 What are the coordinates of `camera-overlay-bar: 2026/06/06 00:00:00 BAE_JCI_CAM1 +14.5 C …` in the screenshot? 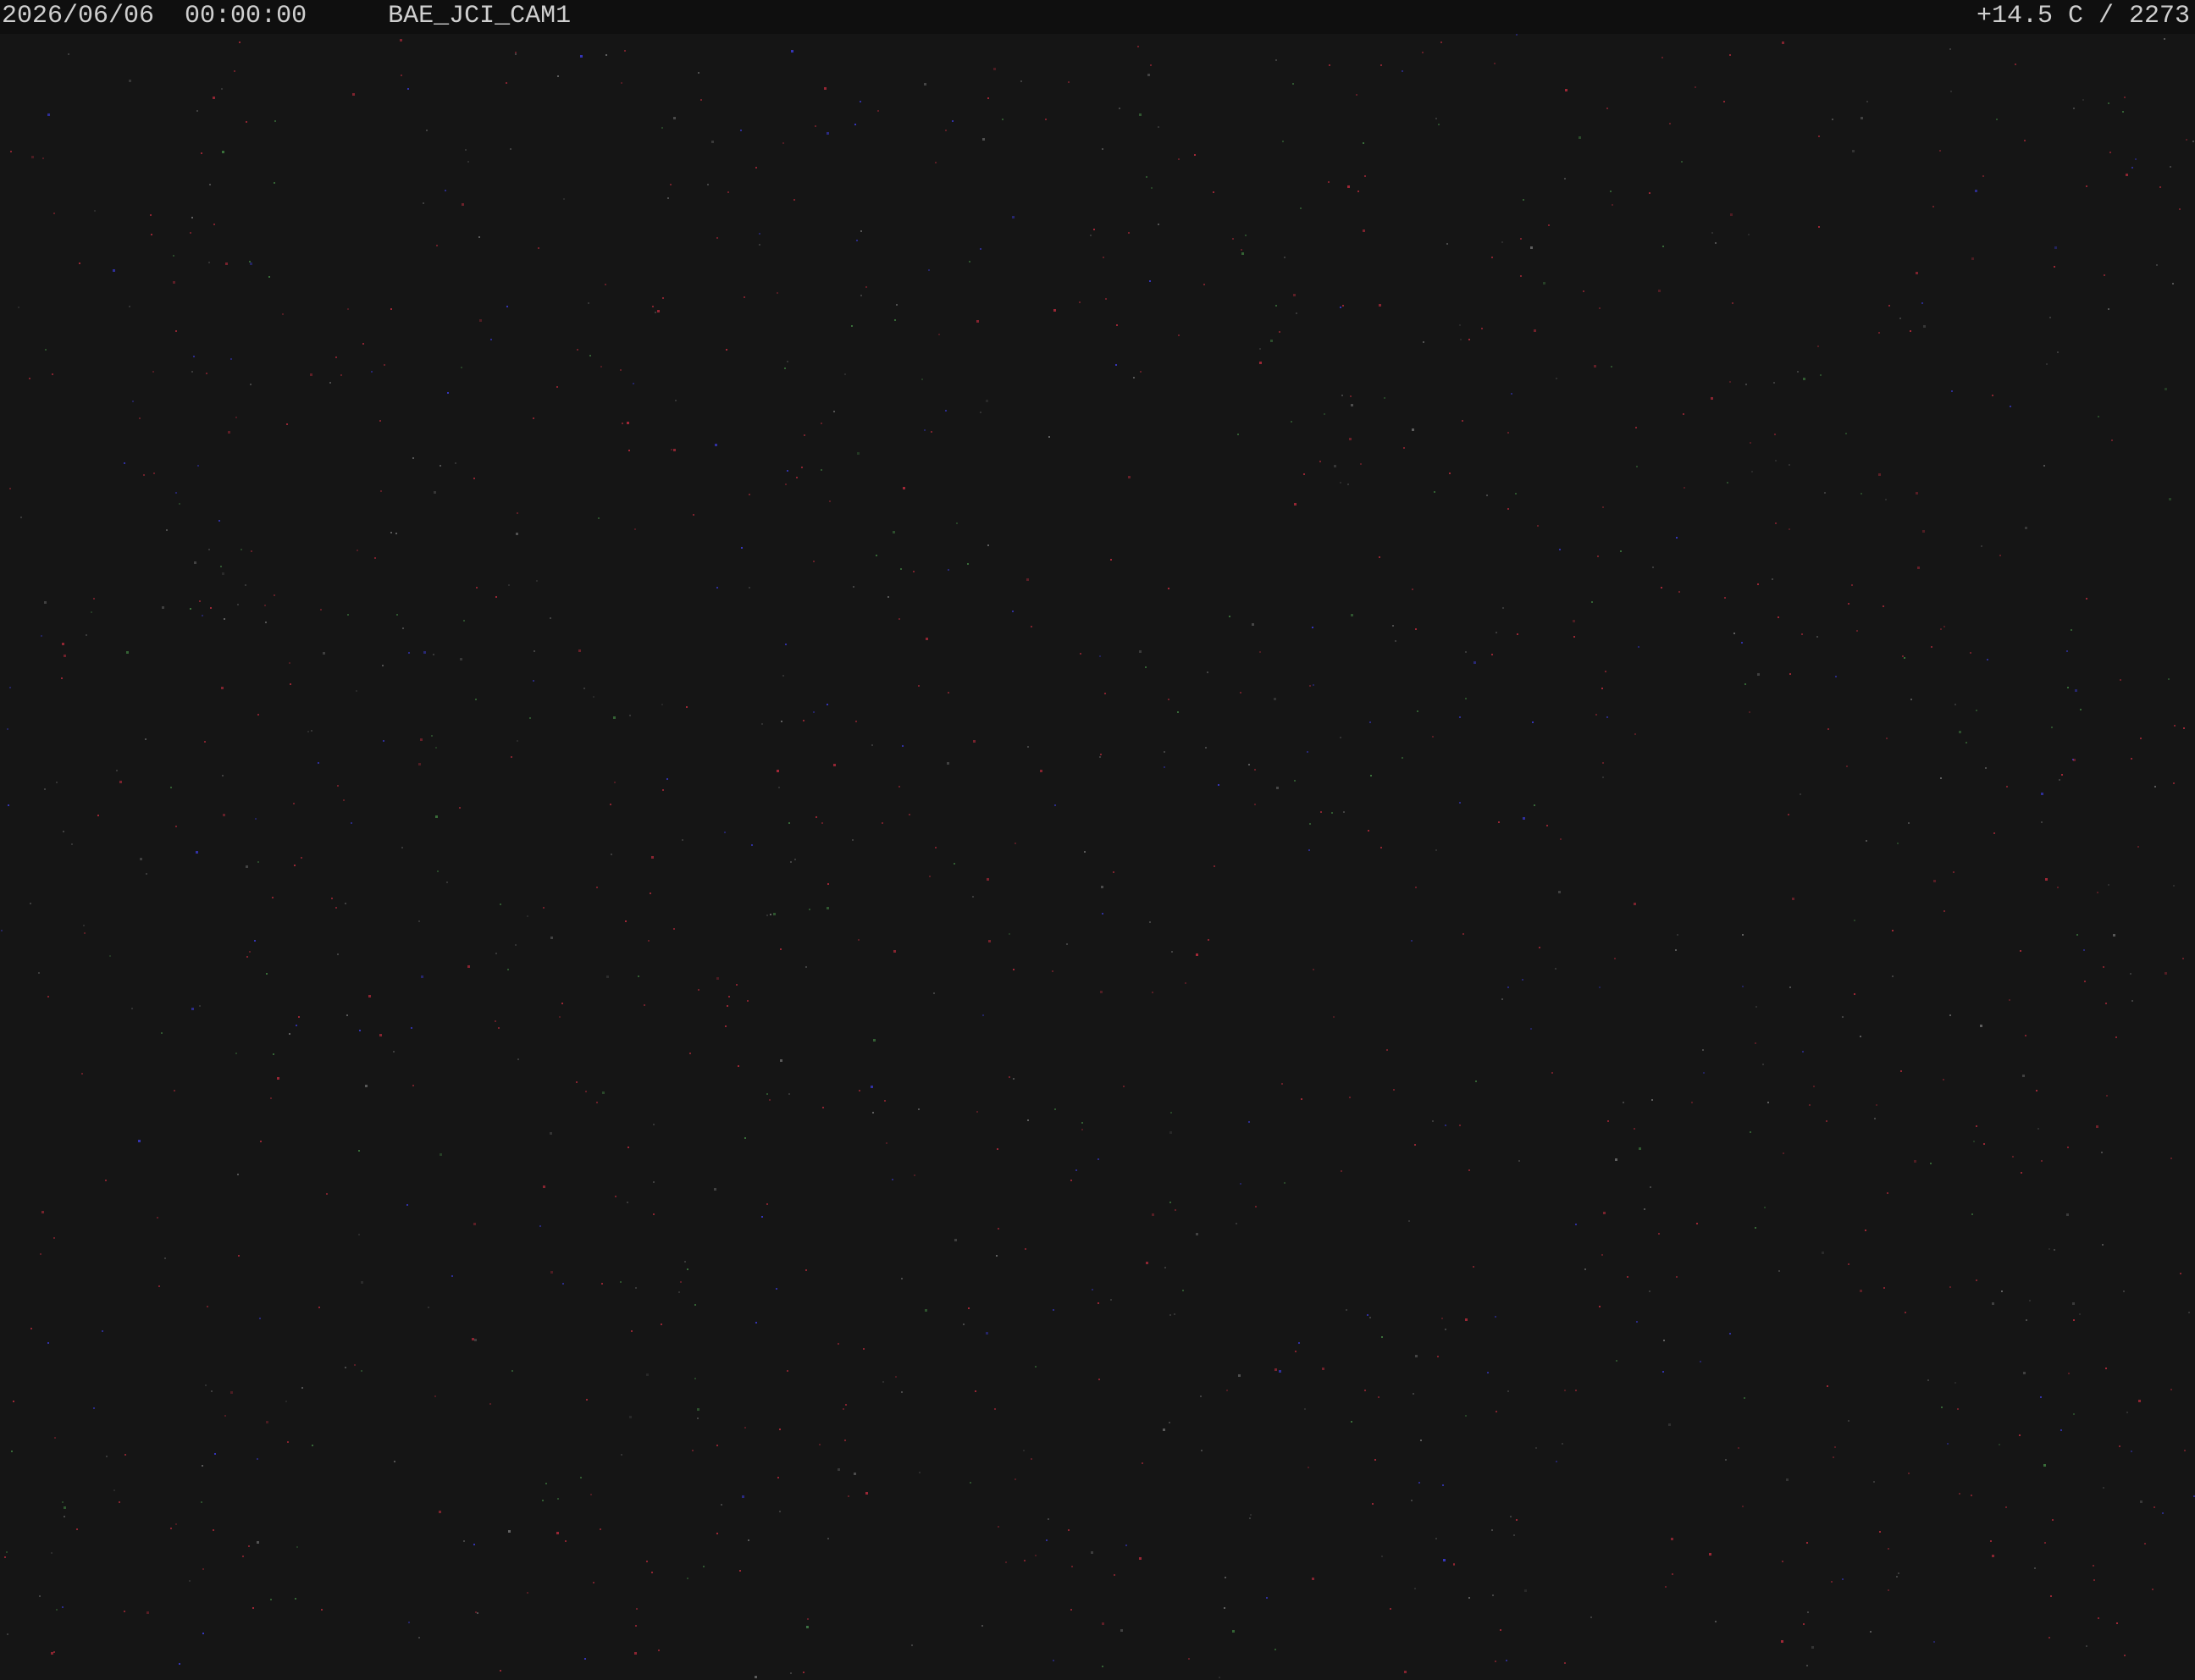 It's located at (1097, 17).